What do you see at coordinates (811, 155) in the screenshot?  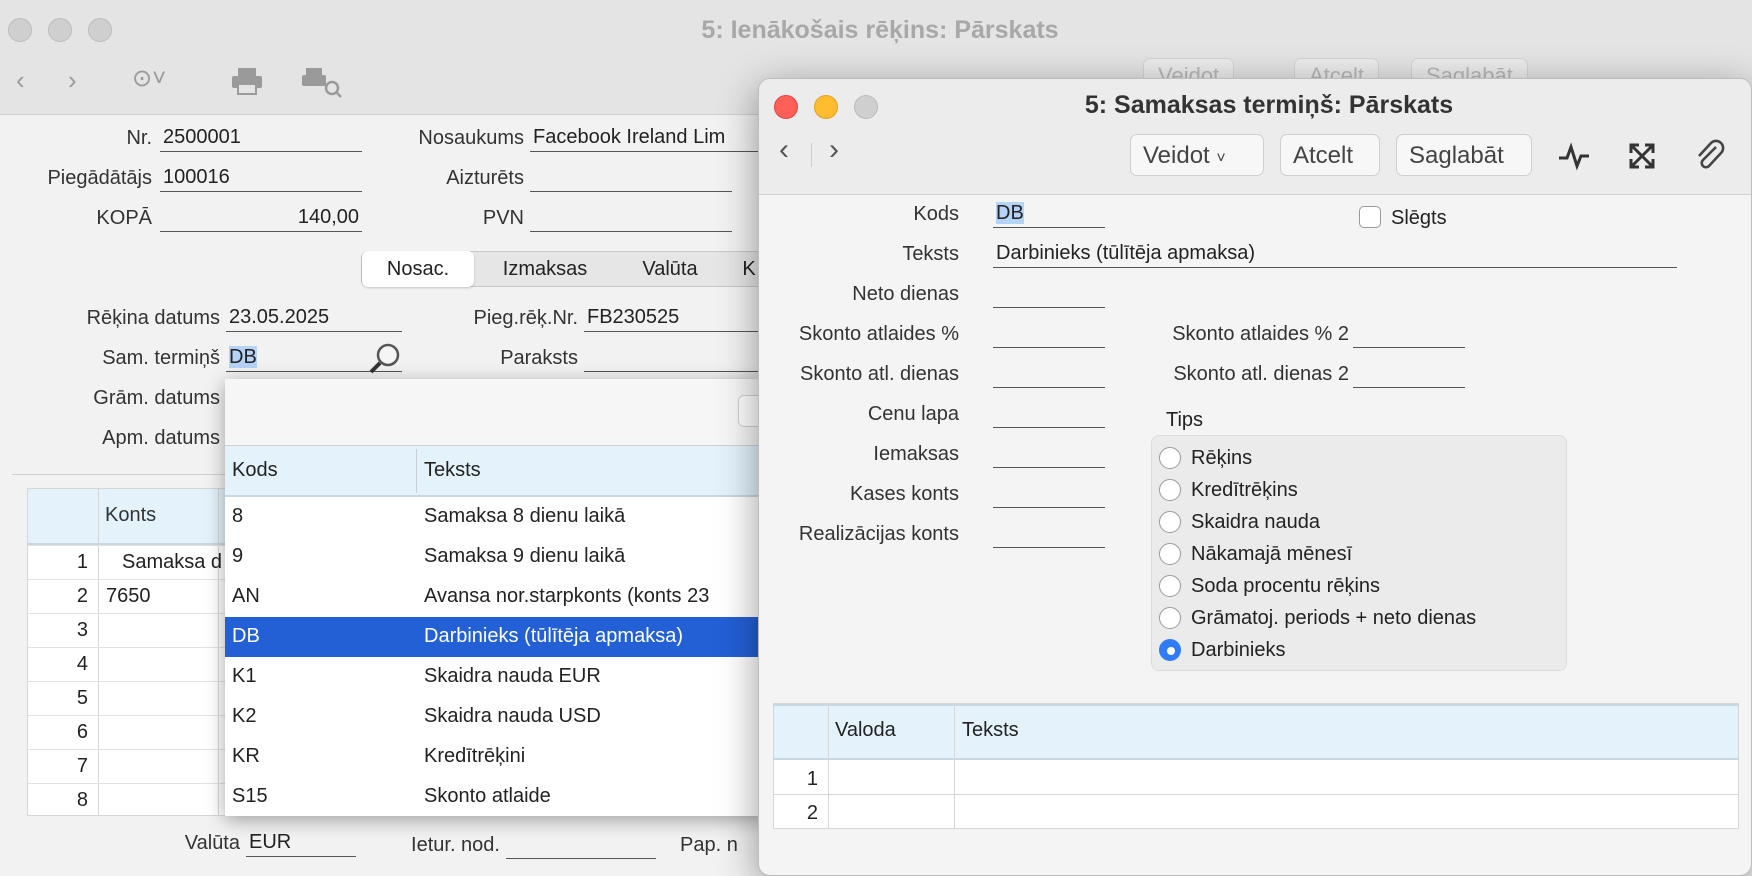 I see `nav-divider` at bounding box center [811, 155].